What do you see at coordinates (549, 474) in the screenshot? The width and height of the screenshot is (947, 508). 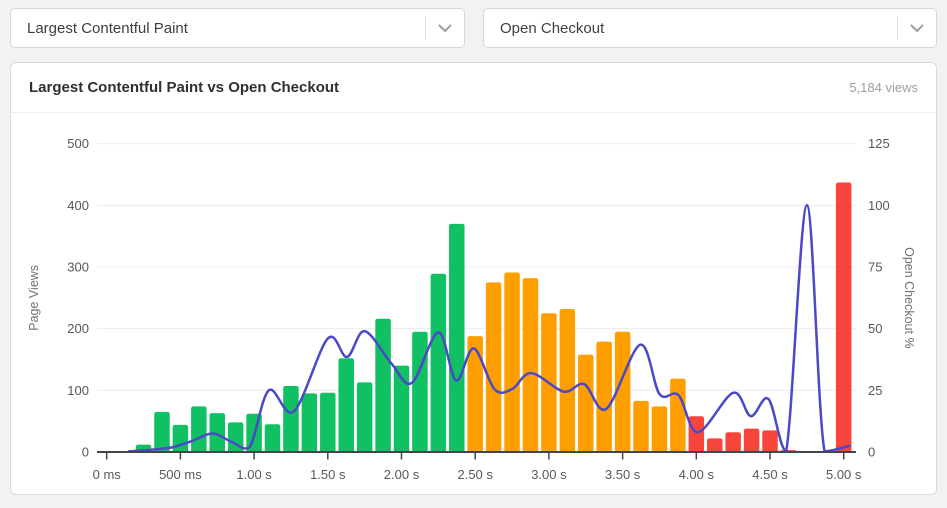 I see `x-tick-label: 3.00 s` at bounding box center [549, 474].